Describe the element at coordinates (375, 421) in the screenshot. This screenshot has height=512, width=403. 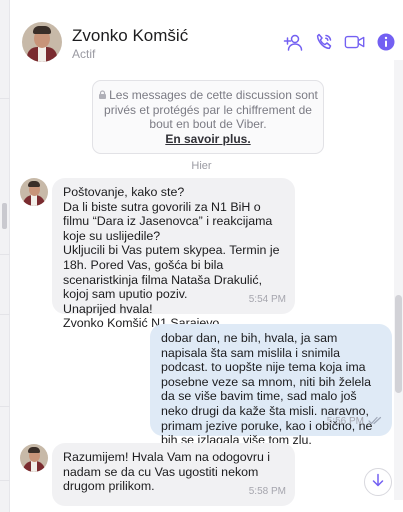
I see `read-receipt-icon` at that location.